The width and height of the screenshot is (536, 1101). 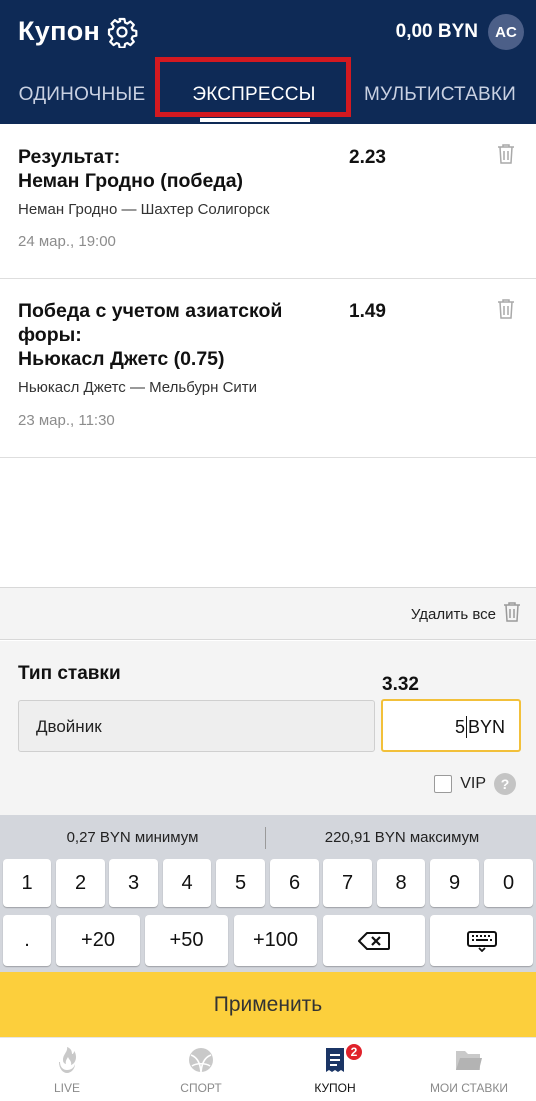 What do you see at coordinates (121, 359) in the screenshot?
I see `bet-market-line: Ньюкасл Джетс (0.75)` at bounding box center [121, 359].